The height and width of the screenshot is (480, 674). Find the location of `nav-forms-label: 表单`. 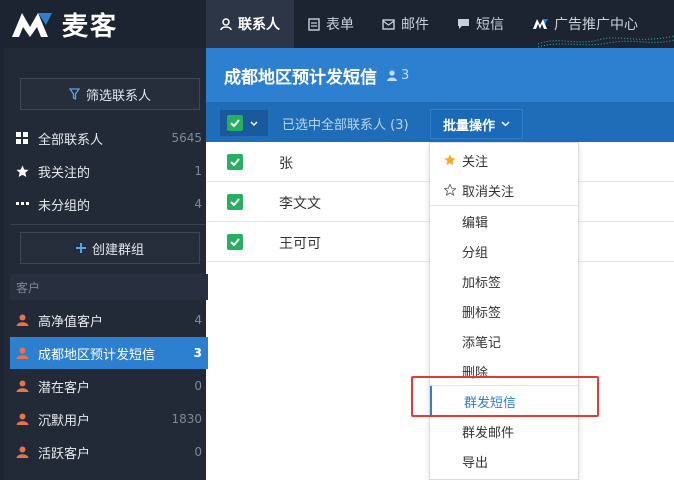

nav-forms-label: 表单 is located at coordinates (340, 25).